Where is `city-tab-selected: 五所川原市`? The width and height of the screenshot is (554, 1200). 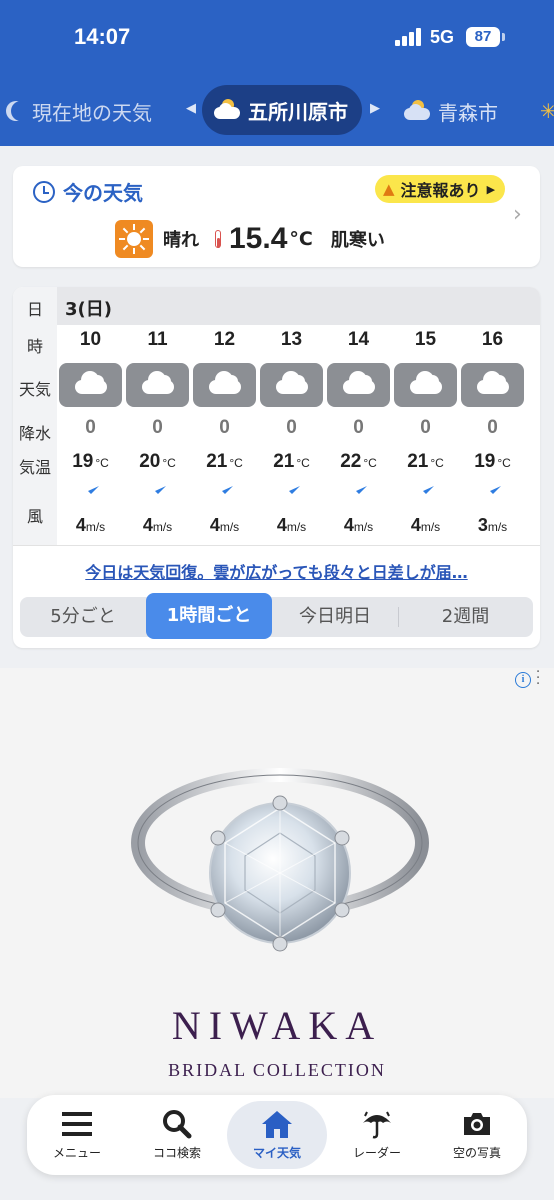
city-tab-selected: 五所川原市 is located at coordinates (282, 110).